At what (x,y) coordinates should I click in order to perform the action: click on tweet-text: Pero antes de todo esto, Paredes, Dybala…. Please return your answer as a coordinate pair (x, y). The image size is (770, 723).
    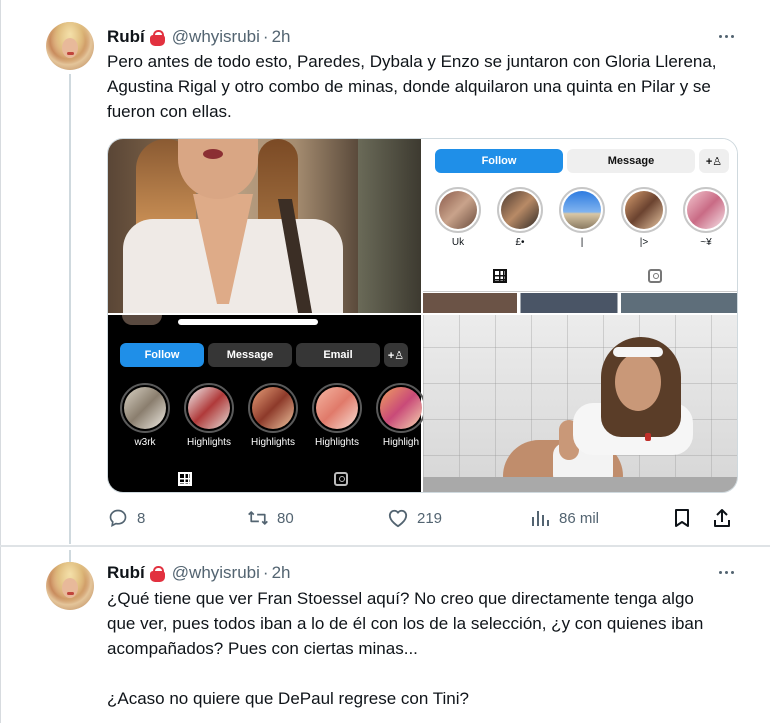
    Looking at the image, I should click on (414, 86).